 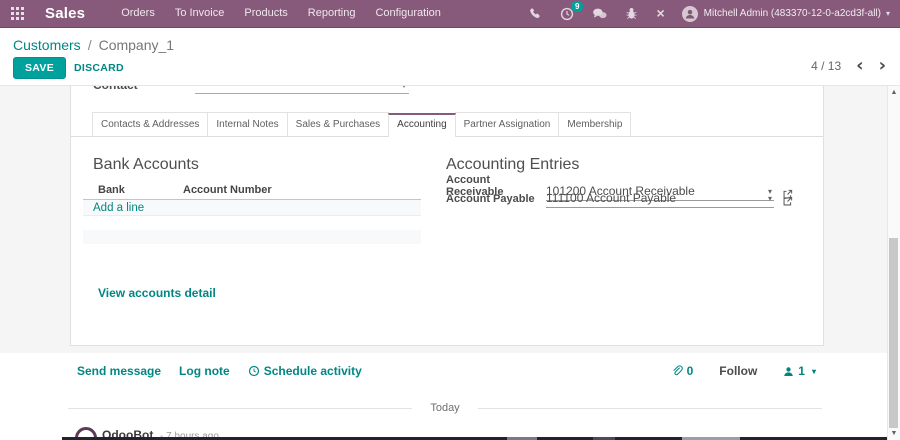 What do you see at coordinates (253, 371) in the screenshot?
I see `clock-icon` at bounding box center [253, 371].